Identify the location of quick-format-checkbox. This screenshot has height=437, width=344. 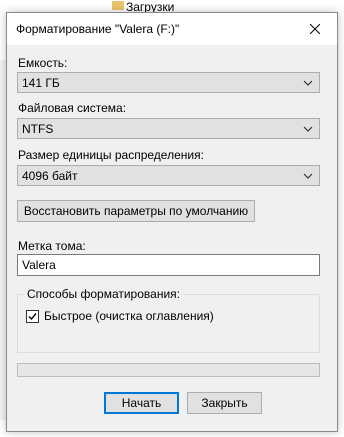
(32, 316).